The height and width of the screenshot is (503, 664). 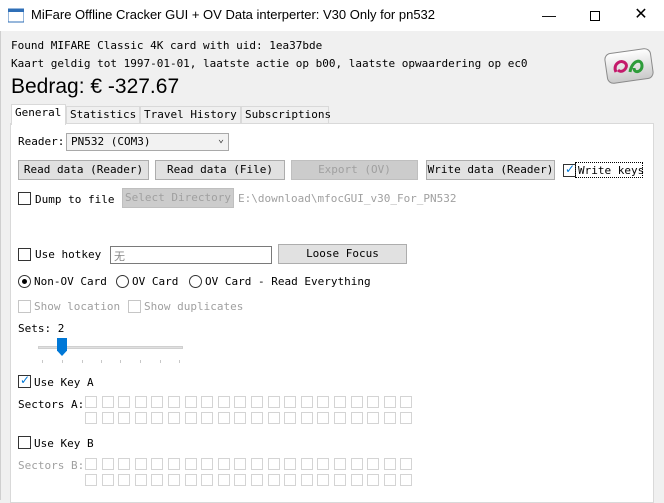 I want to click on non-ov-card-radio, so click(x=24, y=281).